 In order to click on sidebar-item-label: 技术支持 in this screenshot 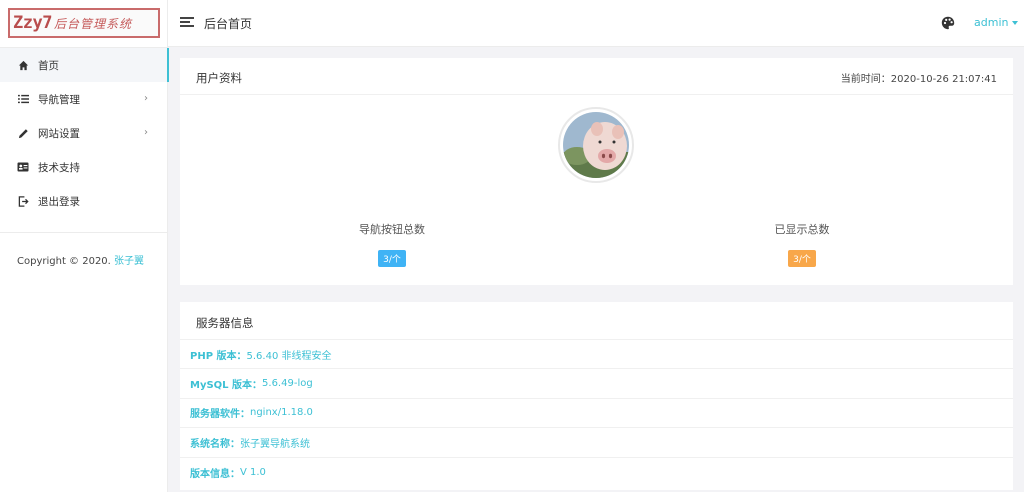, I will do `click(59, 167)`.